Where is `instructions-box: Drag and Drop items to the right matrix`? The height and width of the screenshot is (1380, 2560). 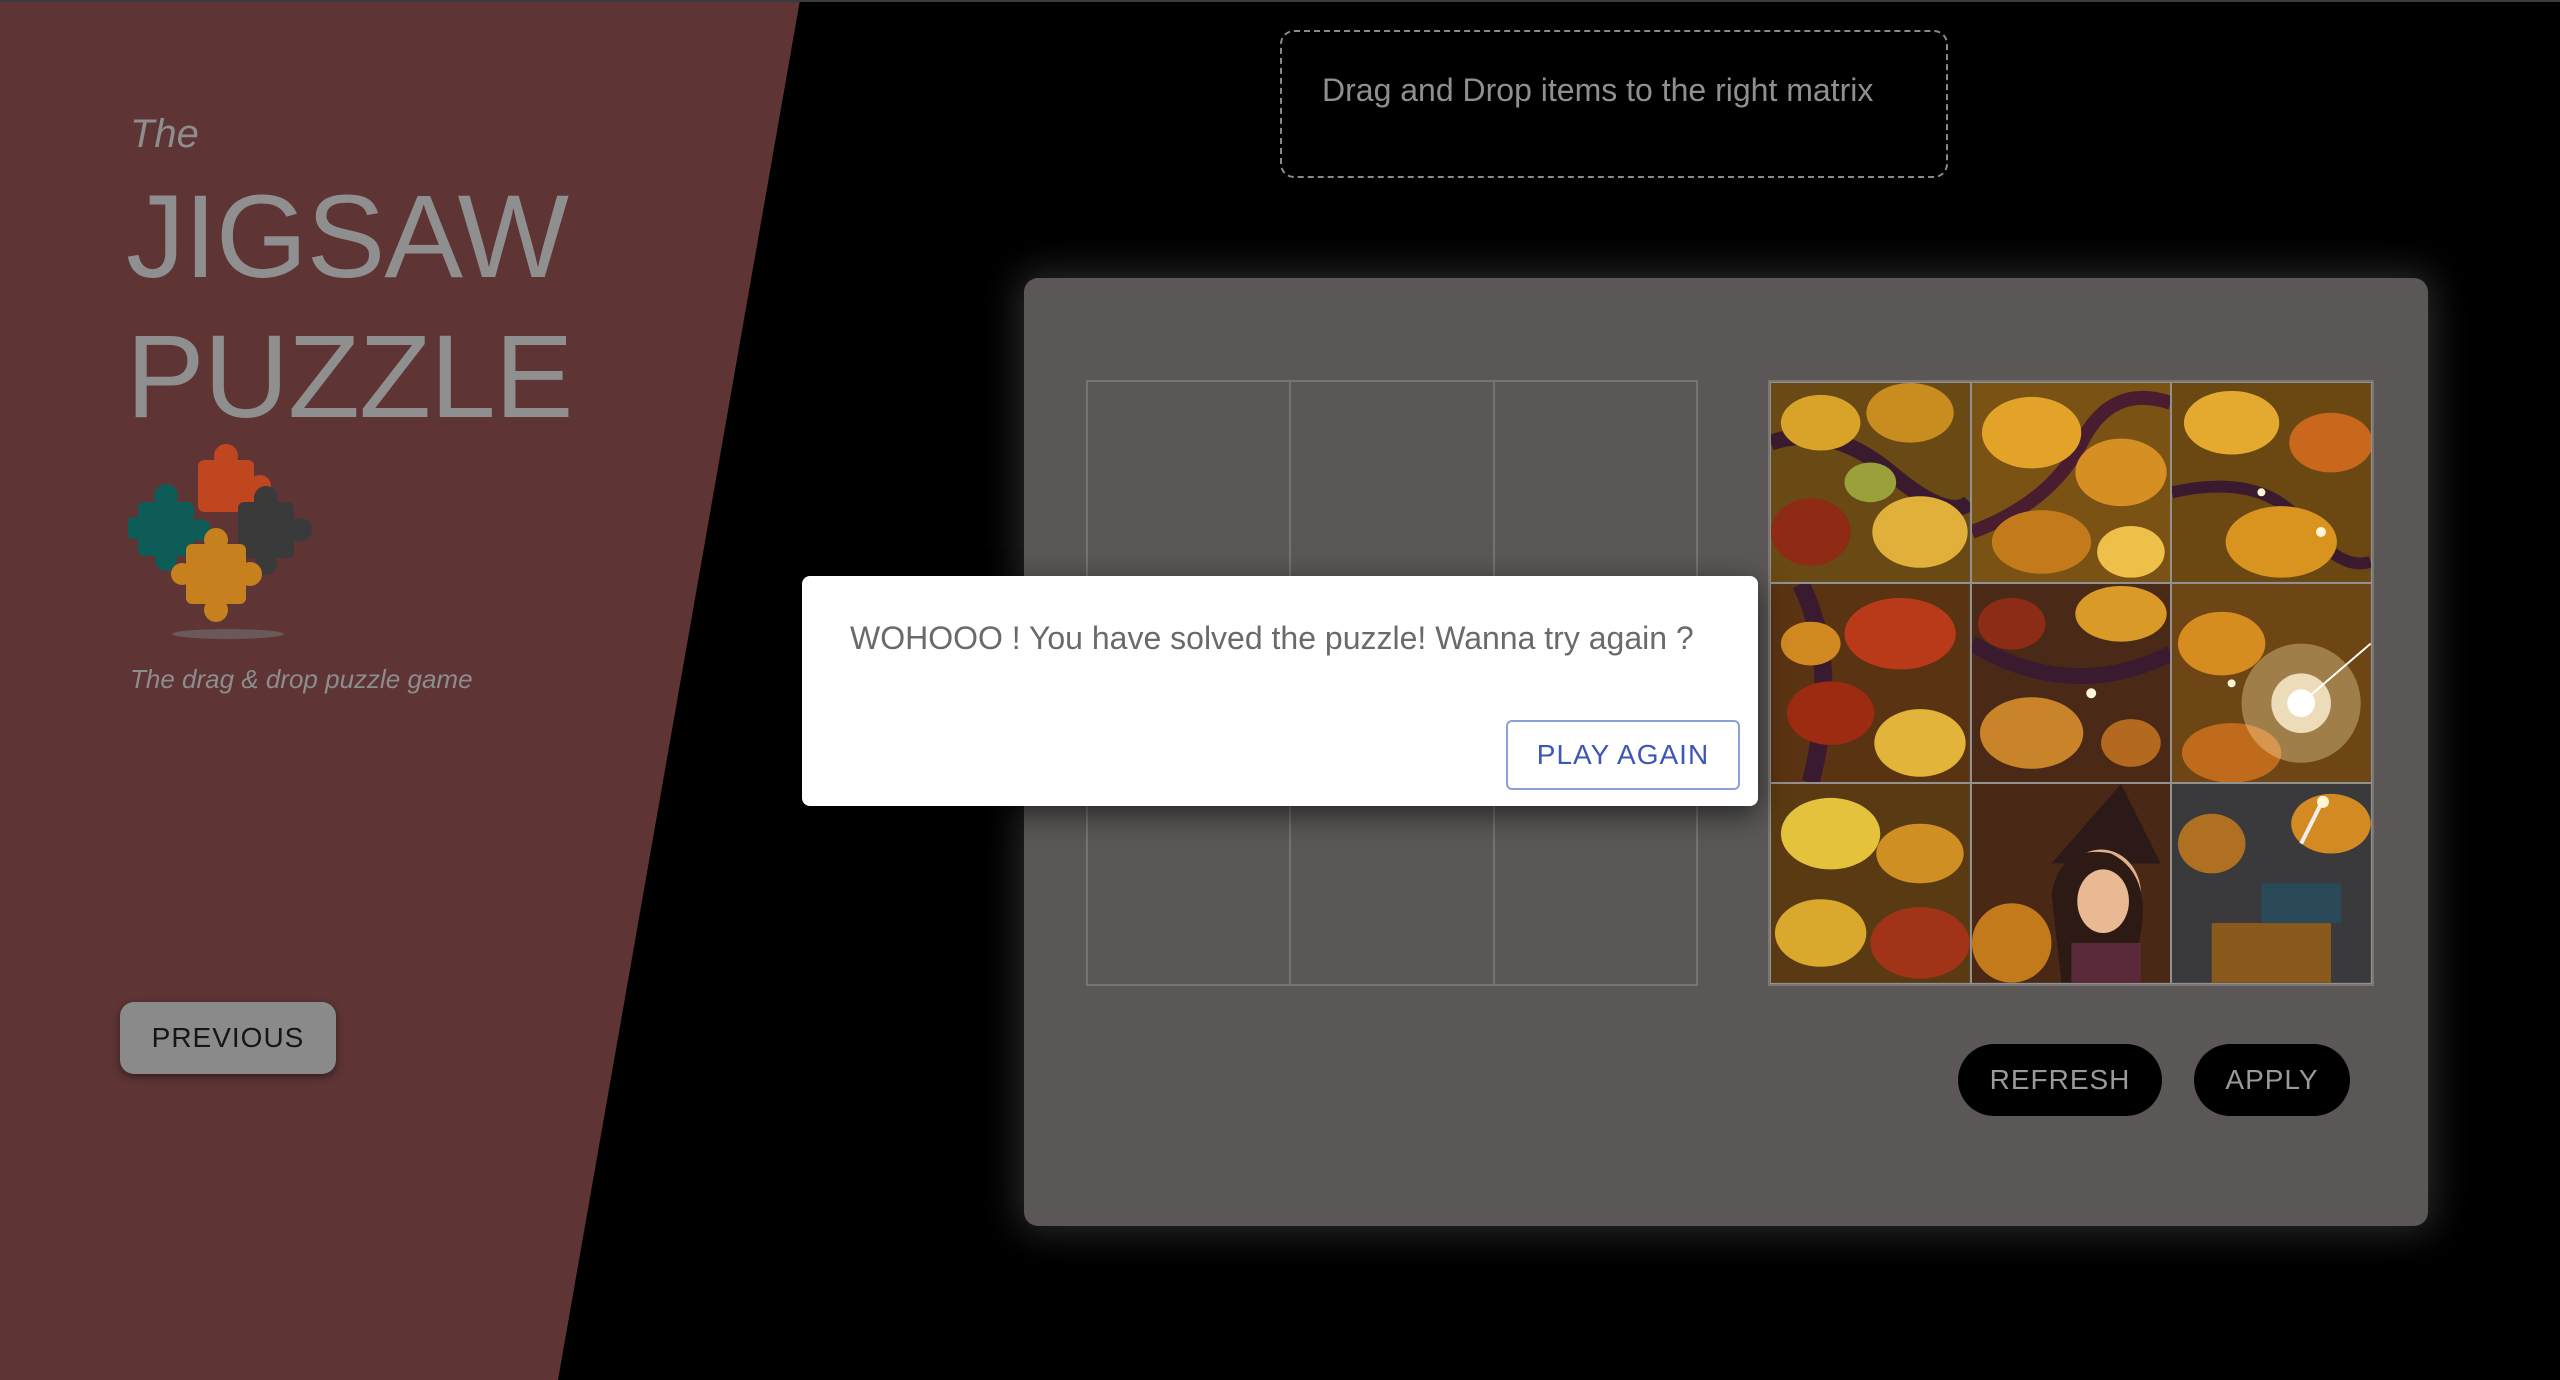
instructions-box: Drag and Drop items to the right matrix is located at coordinates (1614, 104).